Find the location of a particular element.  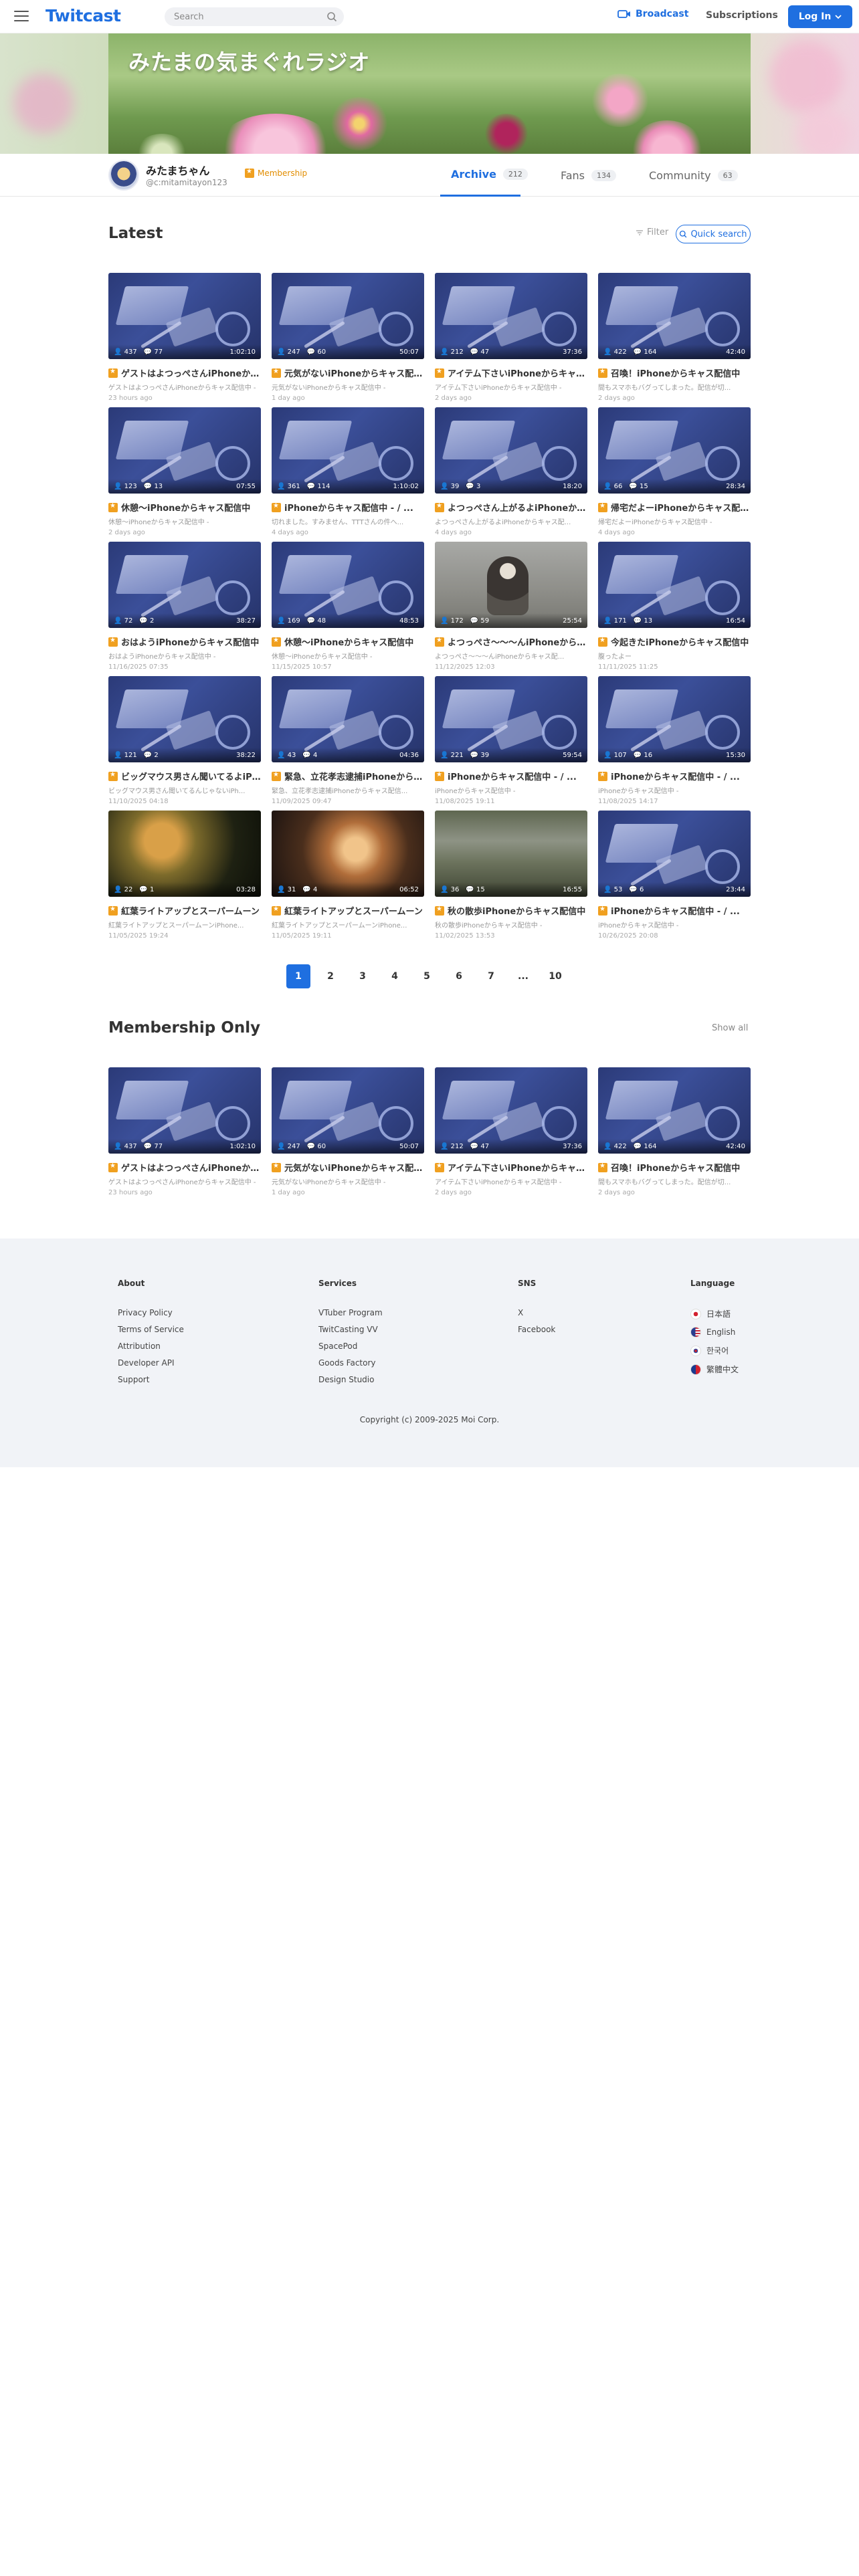

page-button: 10 is located at coordinates (555, 976).